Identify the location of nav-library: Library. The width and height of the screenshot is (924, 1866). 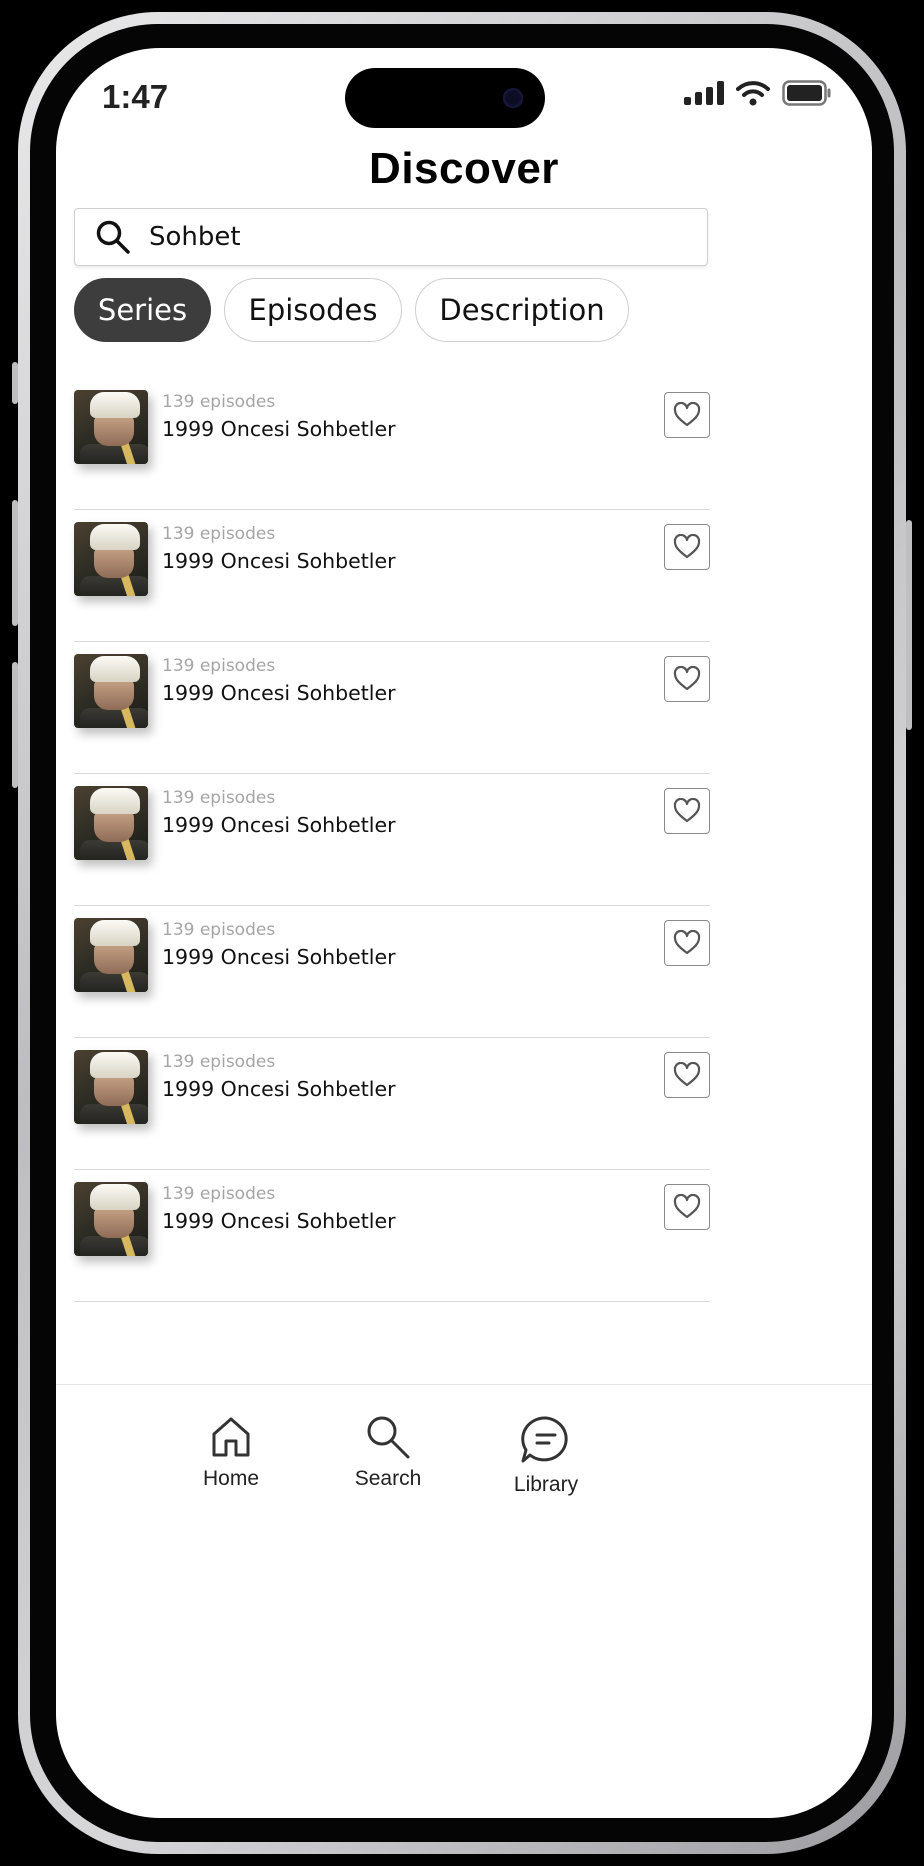
(546, 1456).